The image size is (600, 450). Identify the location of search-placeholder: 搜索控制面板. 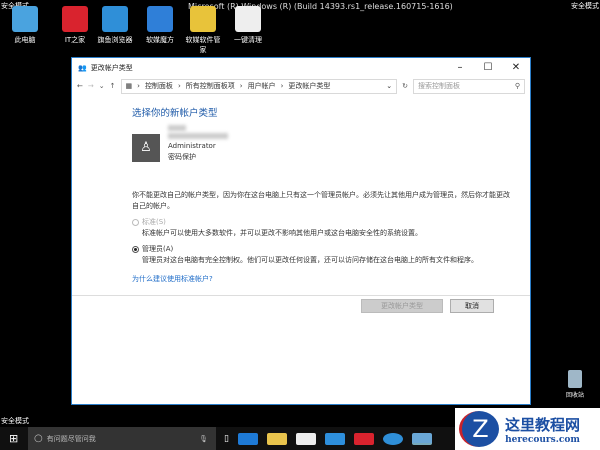
(439, 86).